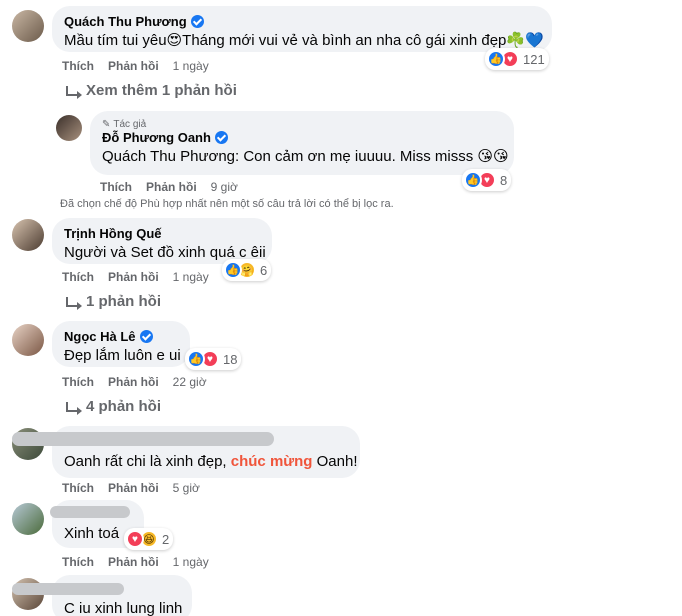 The width and height of the screenshot is (682, 616). Describe the element at coordinates (517, 59) in the screenshot. I see `reaction-summary: 👍 ♥ 121` at that location.